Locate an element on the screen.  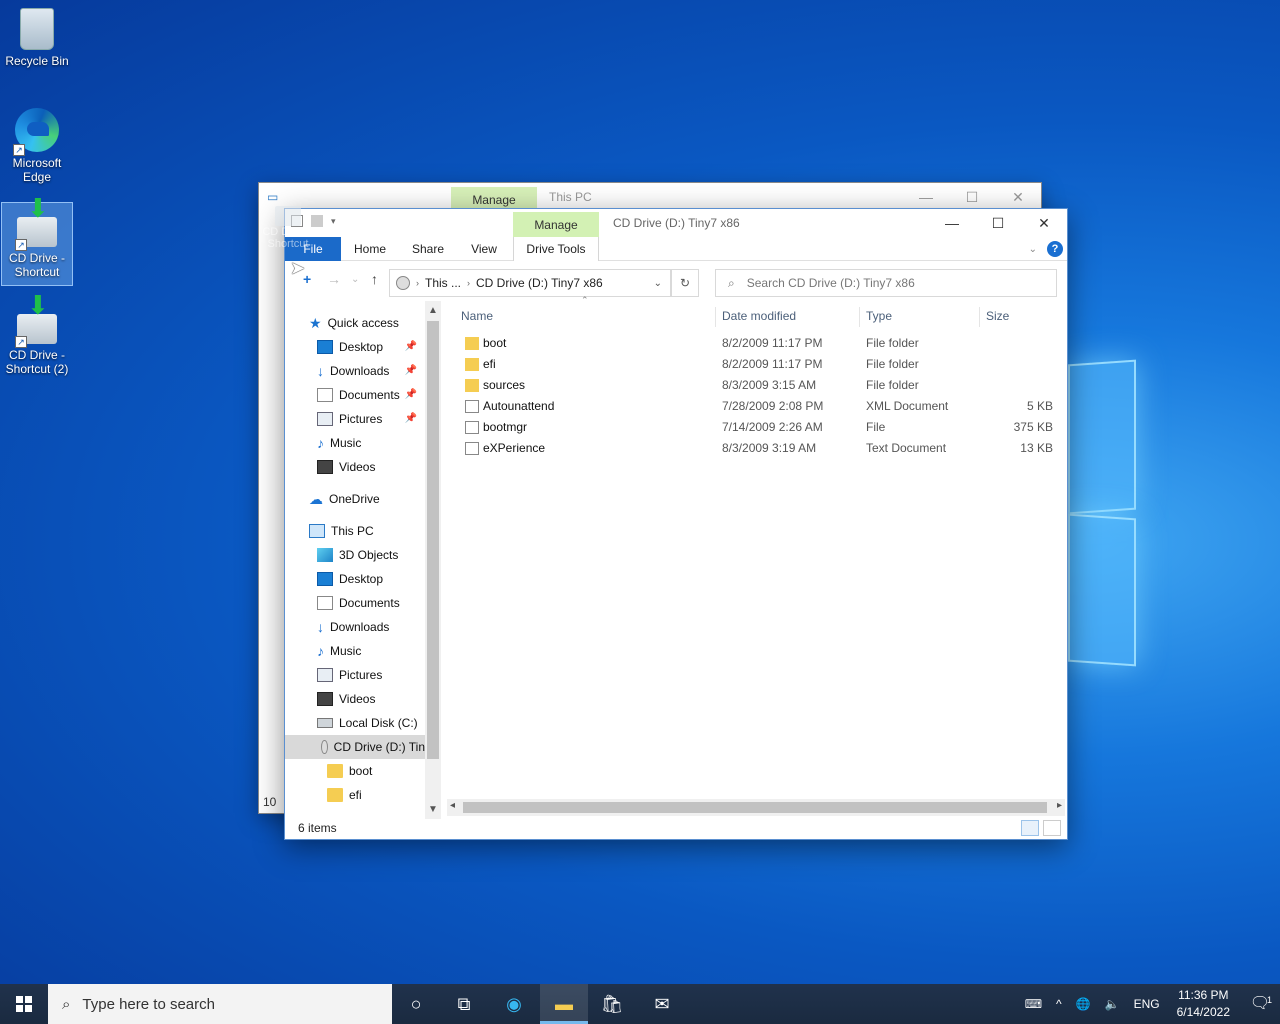
nav-3d-objects: 3D Objects is located at coordinates (357, 555).